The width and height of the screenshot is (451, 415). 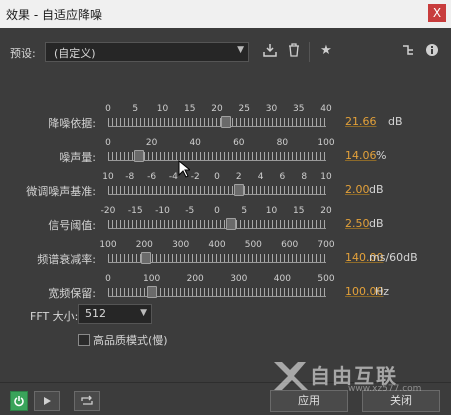 I want to click on trash-icon, so click(x=294, y=51).